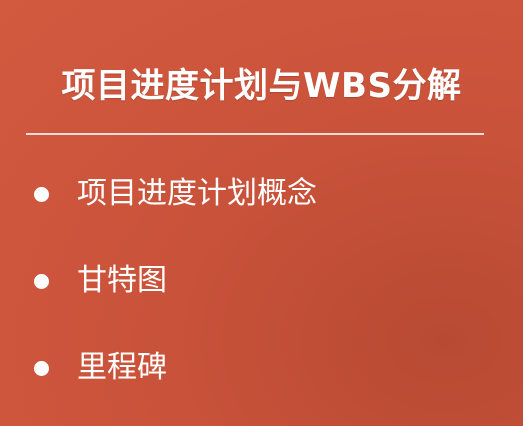  What do you see at coordinates (255, 134) in the screenshot?
I see `title-divider` at bounding box center [255, 134].